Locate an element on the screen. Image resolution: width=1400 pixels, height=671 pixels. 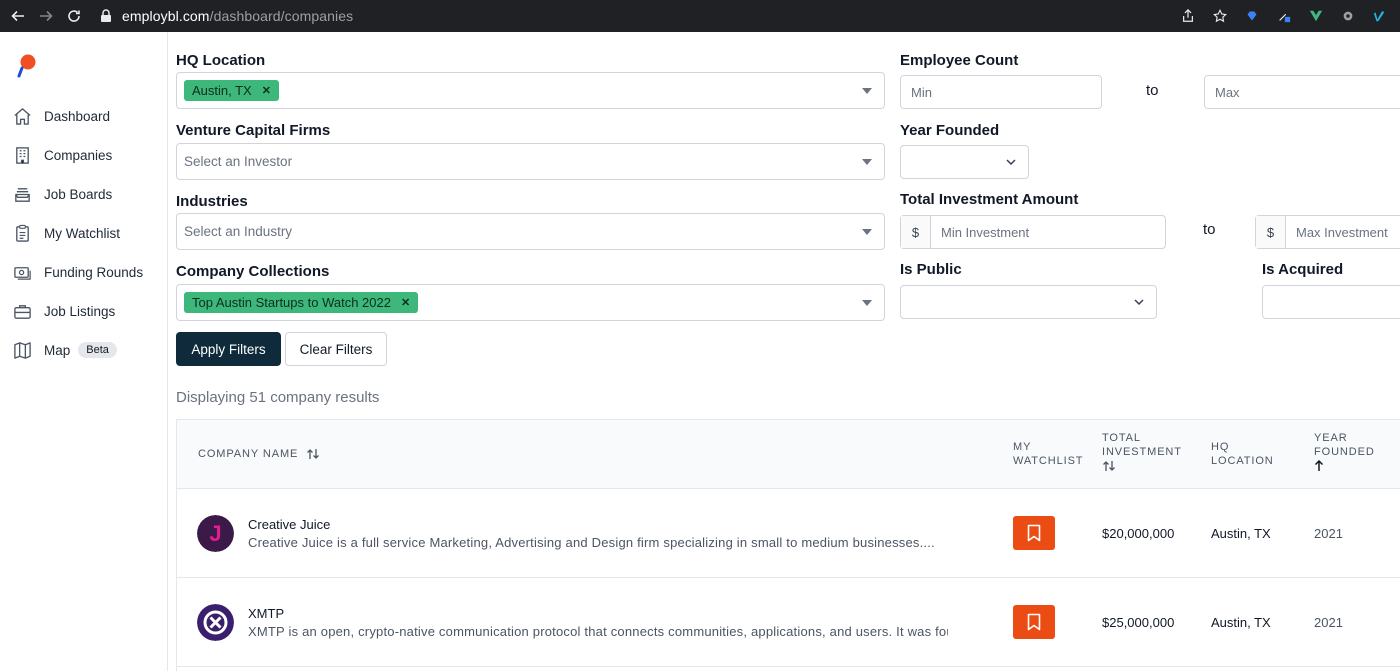
company-name: Creative Juice is located at coordinates (289, 524).